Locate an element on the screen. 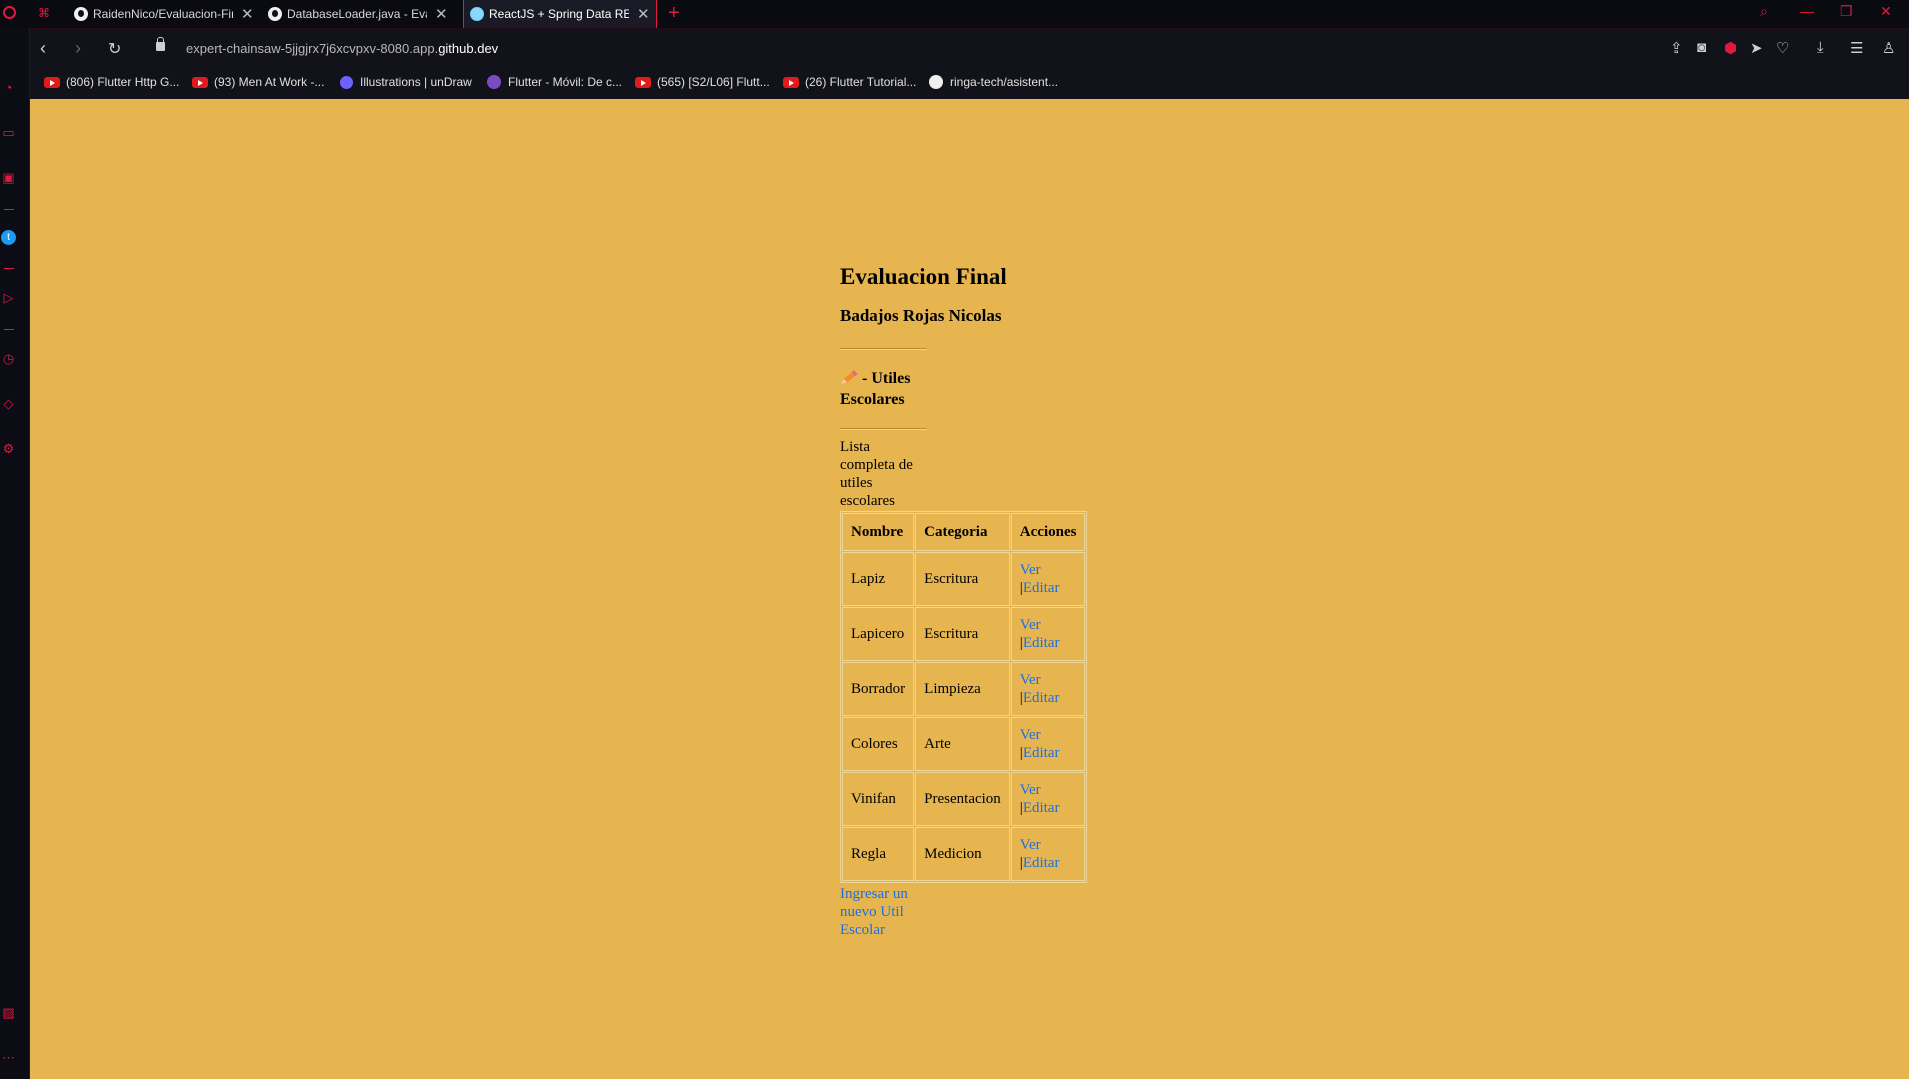 The width and height of the screenshot is (1909, 1079). table-row: Lapicero Escritura Ver |Editar is located at coordinates (964, 634).